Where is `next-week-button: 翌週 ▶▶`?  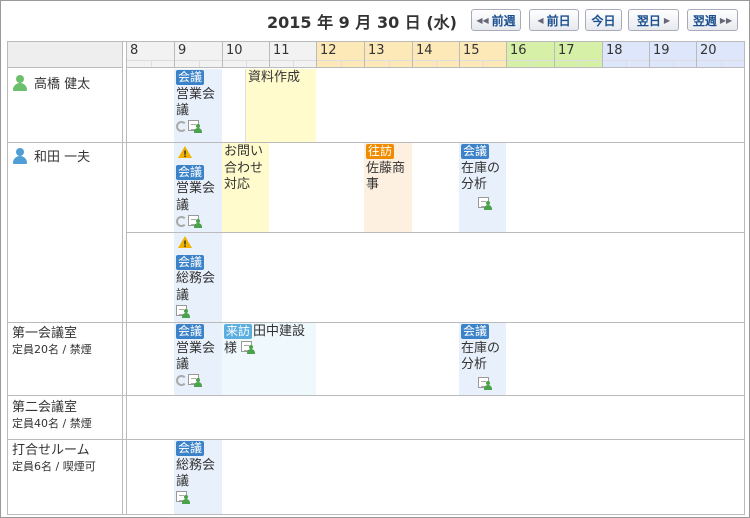
next-week-button: 翌週 ▶▶ is located at coordinates (712, 20).